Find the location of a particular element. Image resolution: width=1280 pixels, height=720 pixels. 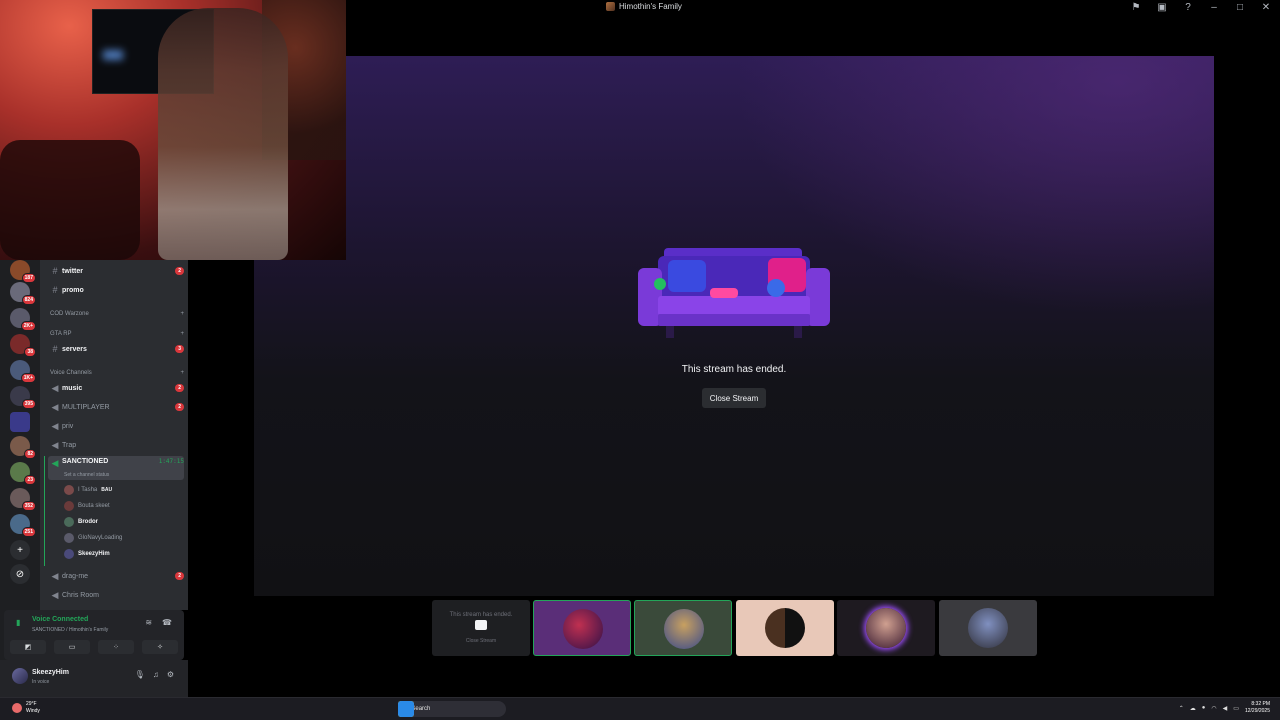

voice-channel-music: ◀ music 2 is located at coordinates (116, 388).